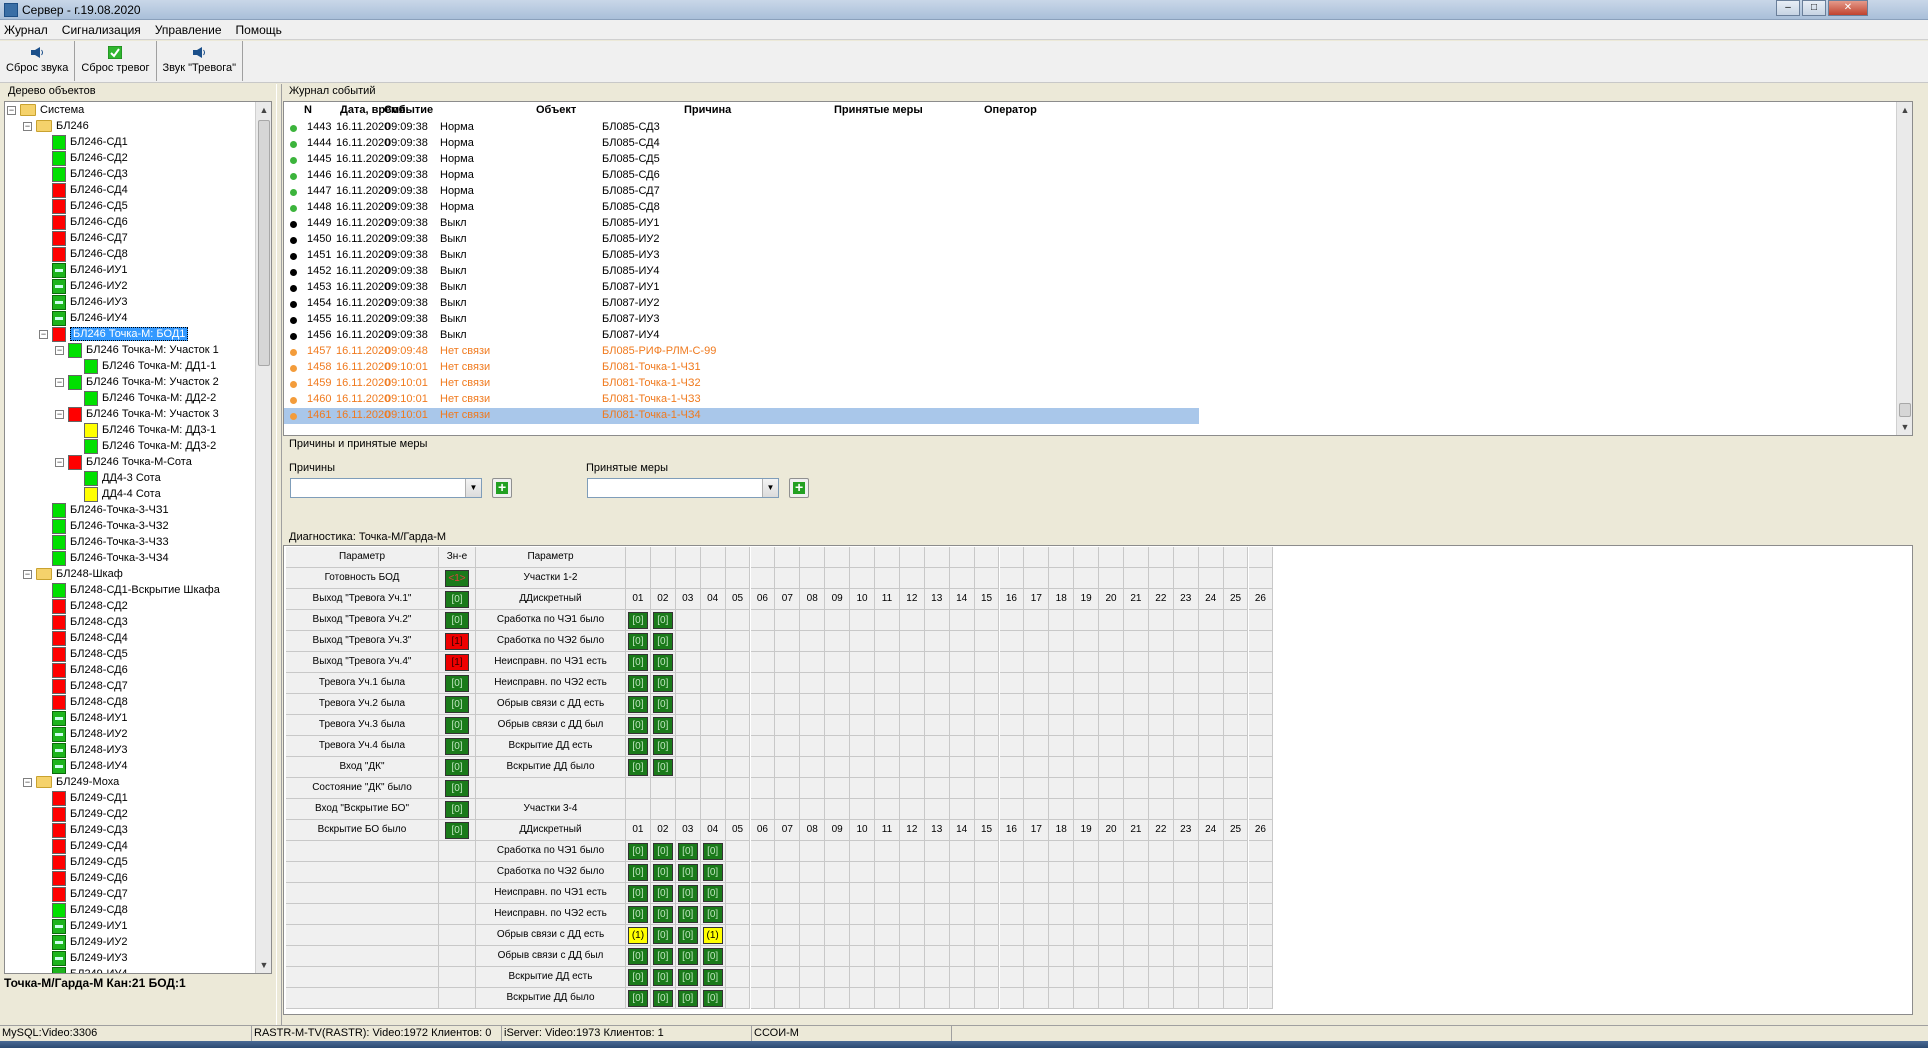 This screenshot has height=1048, width=1928. What do you see at coordinates (308, 112) in the screenshot?
I see `journal-column-header: N` at bounding box center [308, 112].